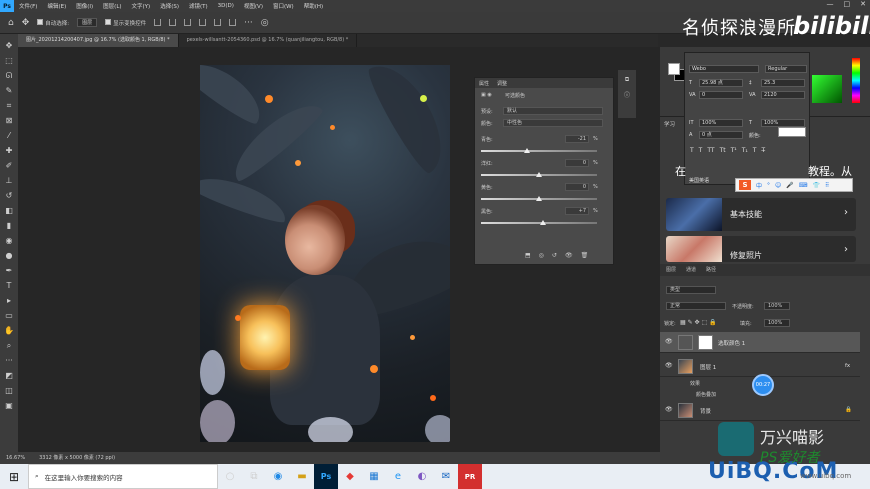 The image size is (870, 489). What do you see at coordinates (760, 342) in the screenshot?
I see `layer-row: 👁 选取颜色 1` at bounding box center [760, 342].